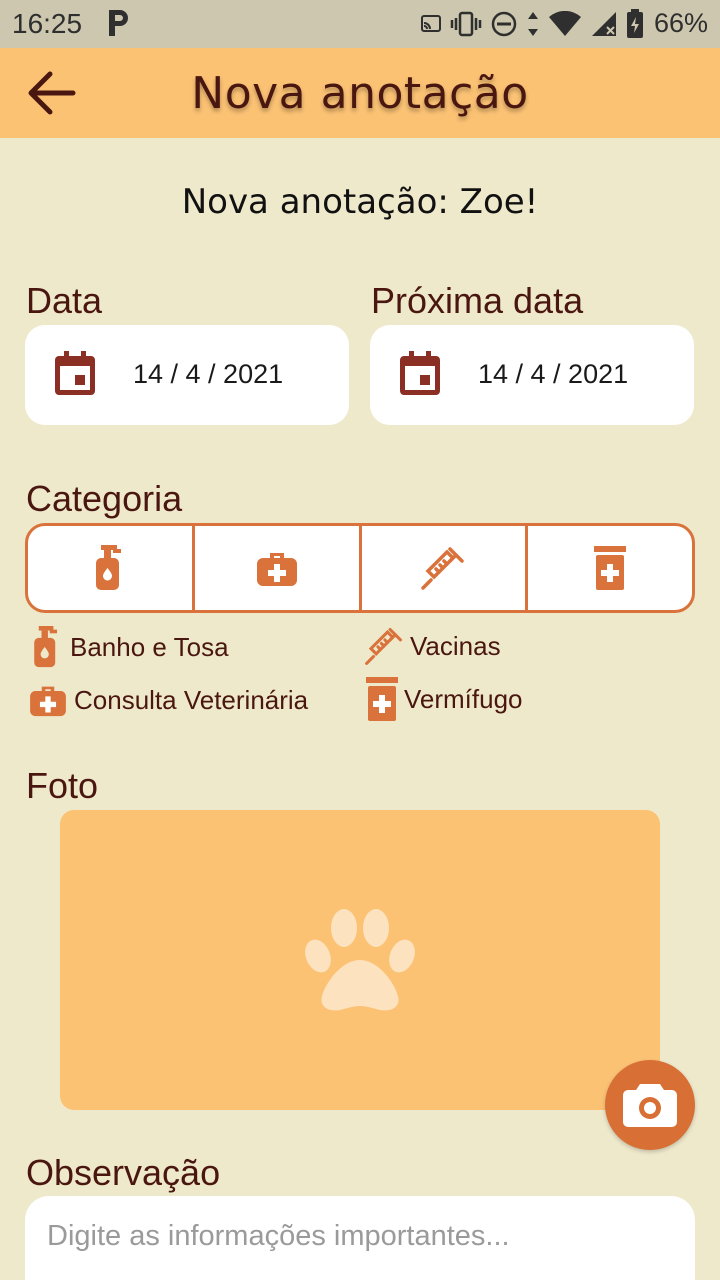 This screenshot has width=720, height=1280. I want to click on app-bar-title: Nova anotação, so click(360, 93).